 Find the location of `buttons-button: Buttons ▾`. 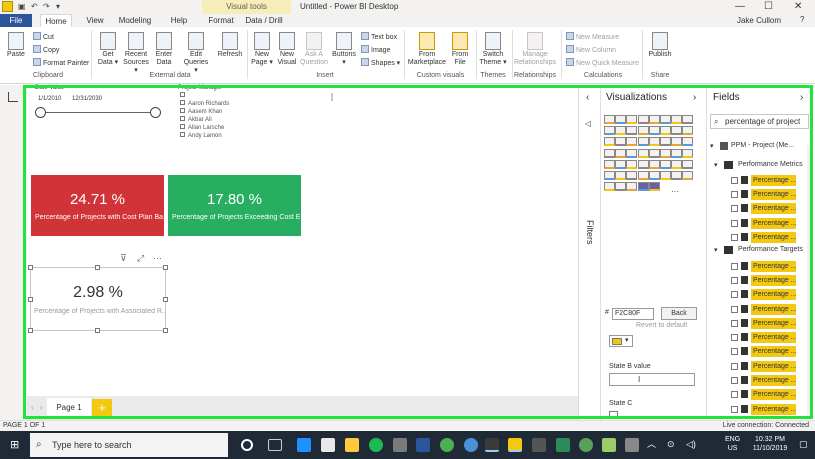

buttons-button: Buttons ▾ is located at coordinates (344, 49).